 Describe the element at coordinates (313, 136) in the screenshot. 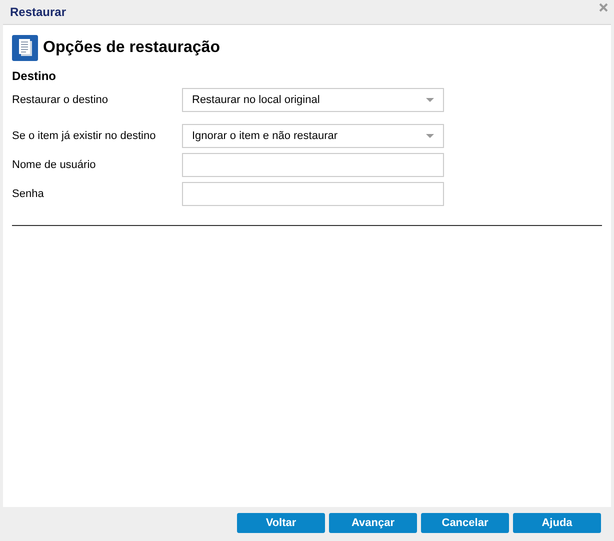

I see `dropdown: Ignorar o item e não restaurar` at that location.